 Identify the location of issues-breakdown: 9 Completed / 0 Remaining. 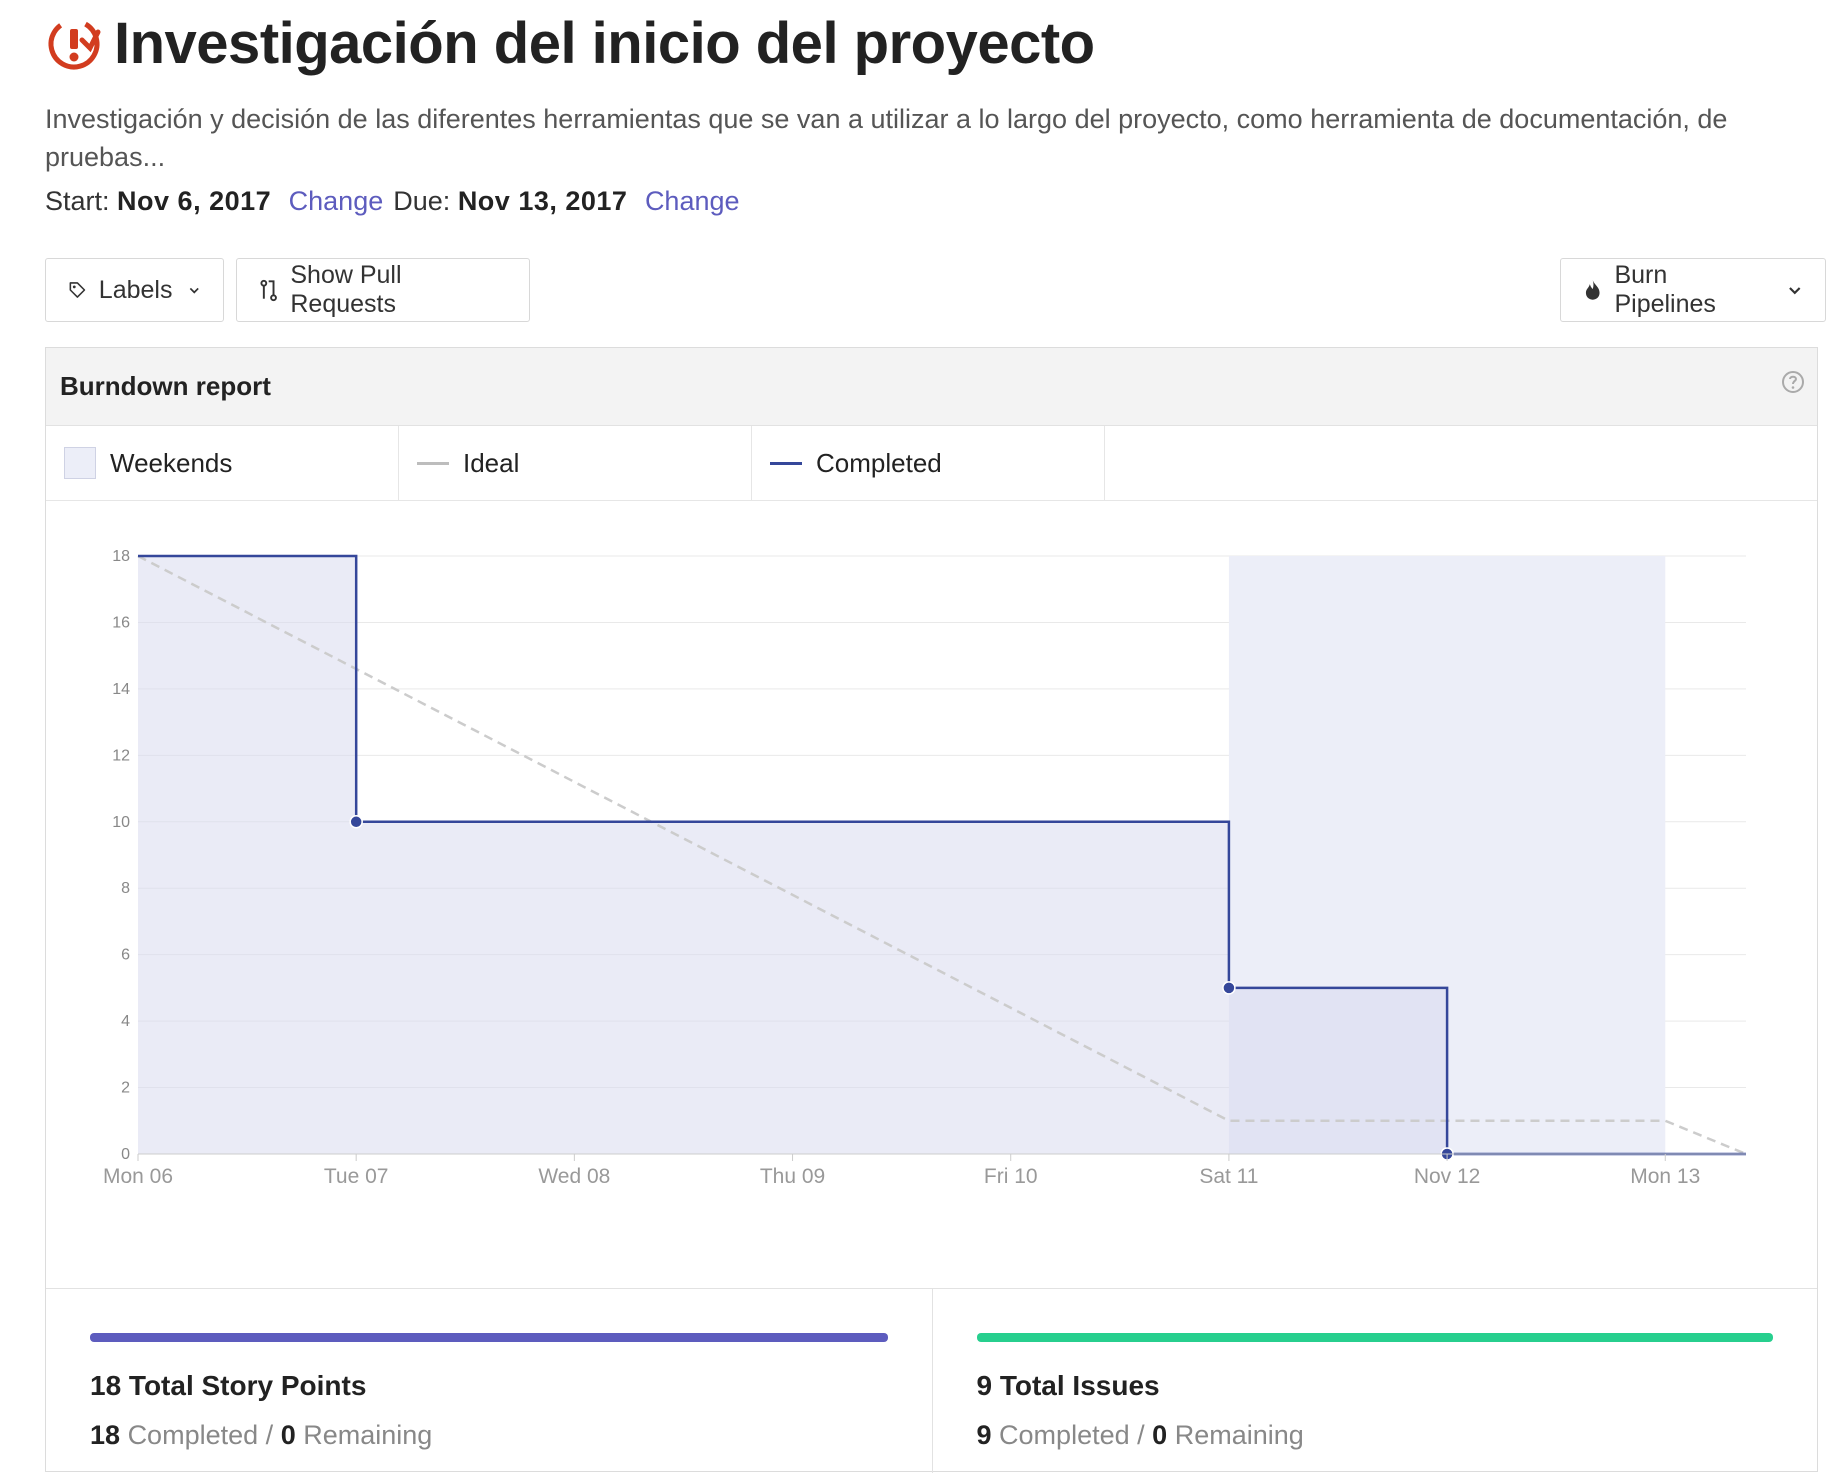
(1375, 1435).